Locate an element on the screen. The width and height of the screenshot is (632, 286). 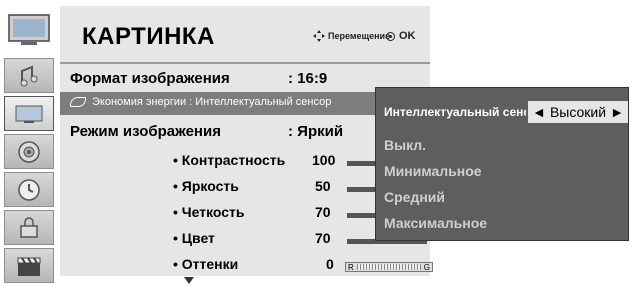
arrow-left-icon: ◄ is located at coordinates (539, 112).